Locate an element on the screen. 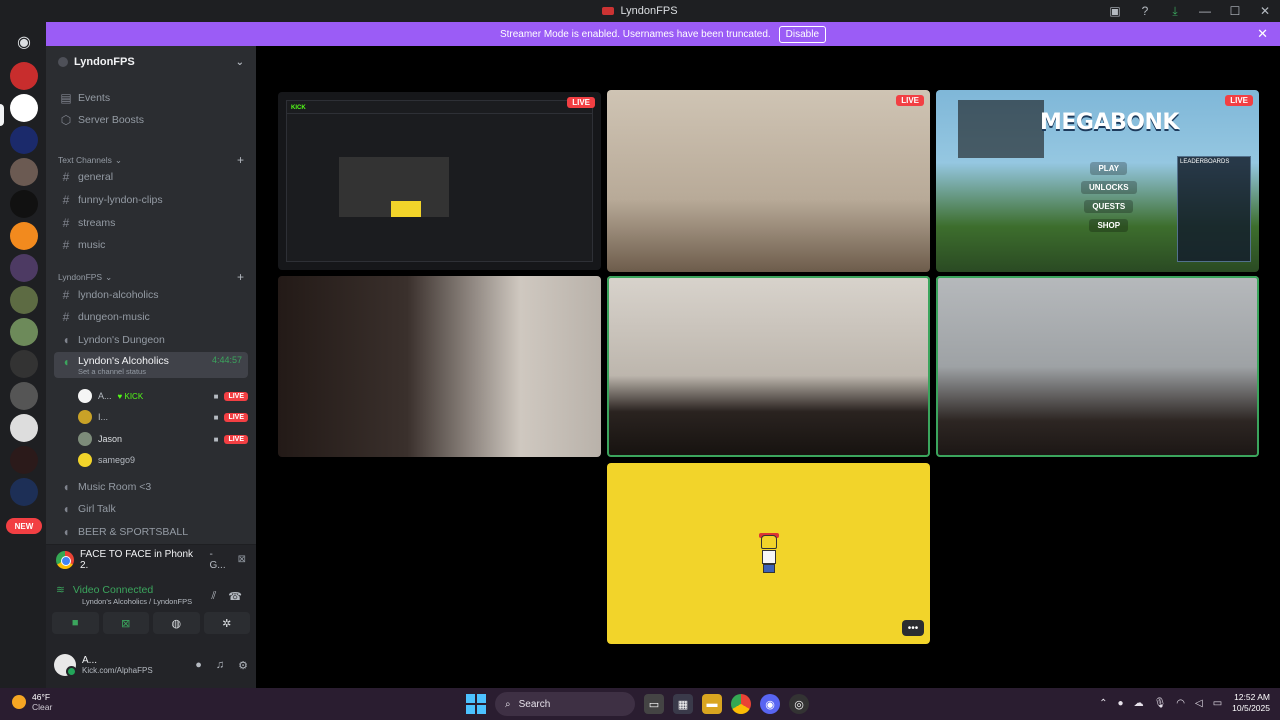 This screenshot has height=720, width=1280. close-window-icon: ✕ is located at coordinates (1265, 11).